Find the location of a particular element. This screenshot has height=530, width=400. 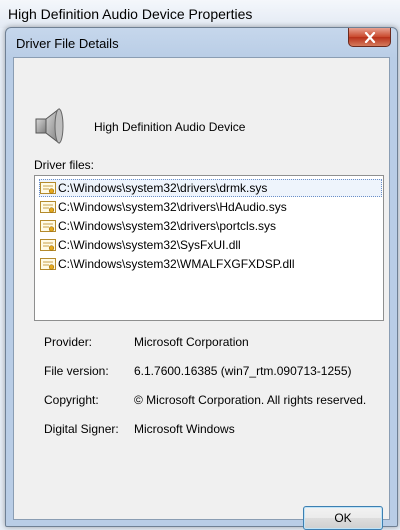

driver-file-item: C:\Windows\system32\drivers\portcls.sys is located at coordinates (210, 226).